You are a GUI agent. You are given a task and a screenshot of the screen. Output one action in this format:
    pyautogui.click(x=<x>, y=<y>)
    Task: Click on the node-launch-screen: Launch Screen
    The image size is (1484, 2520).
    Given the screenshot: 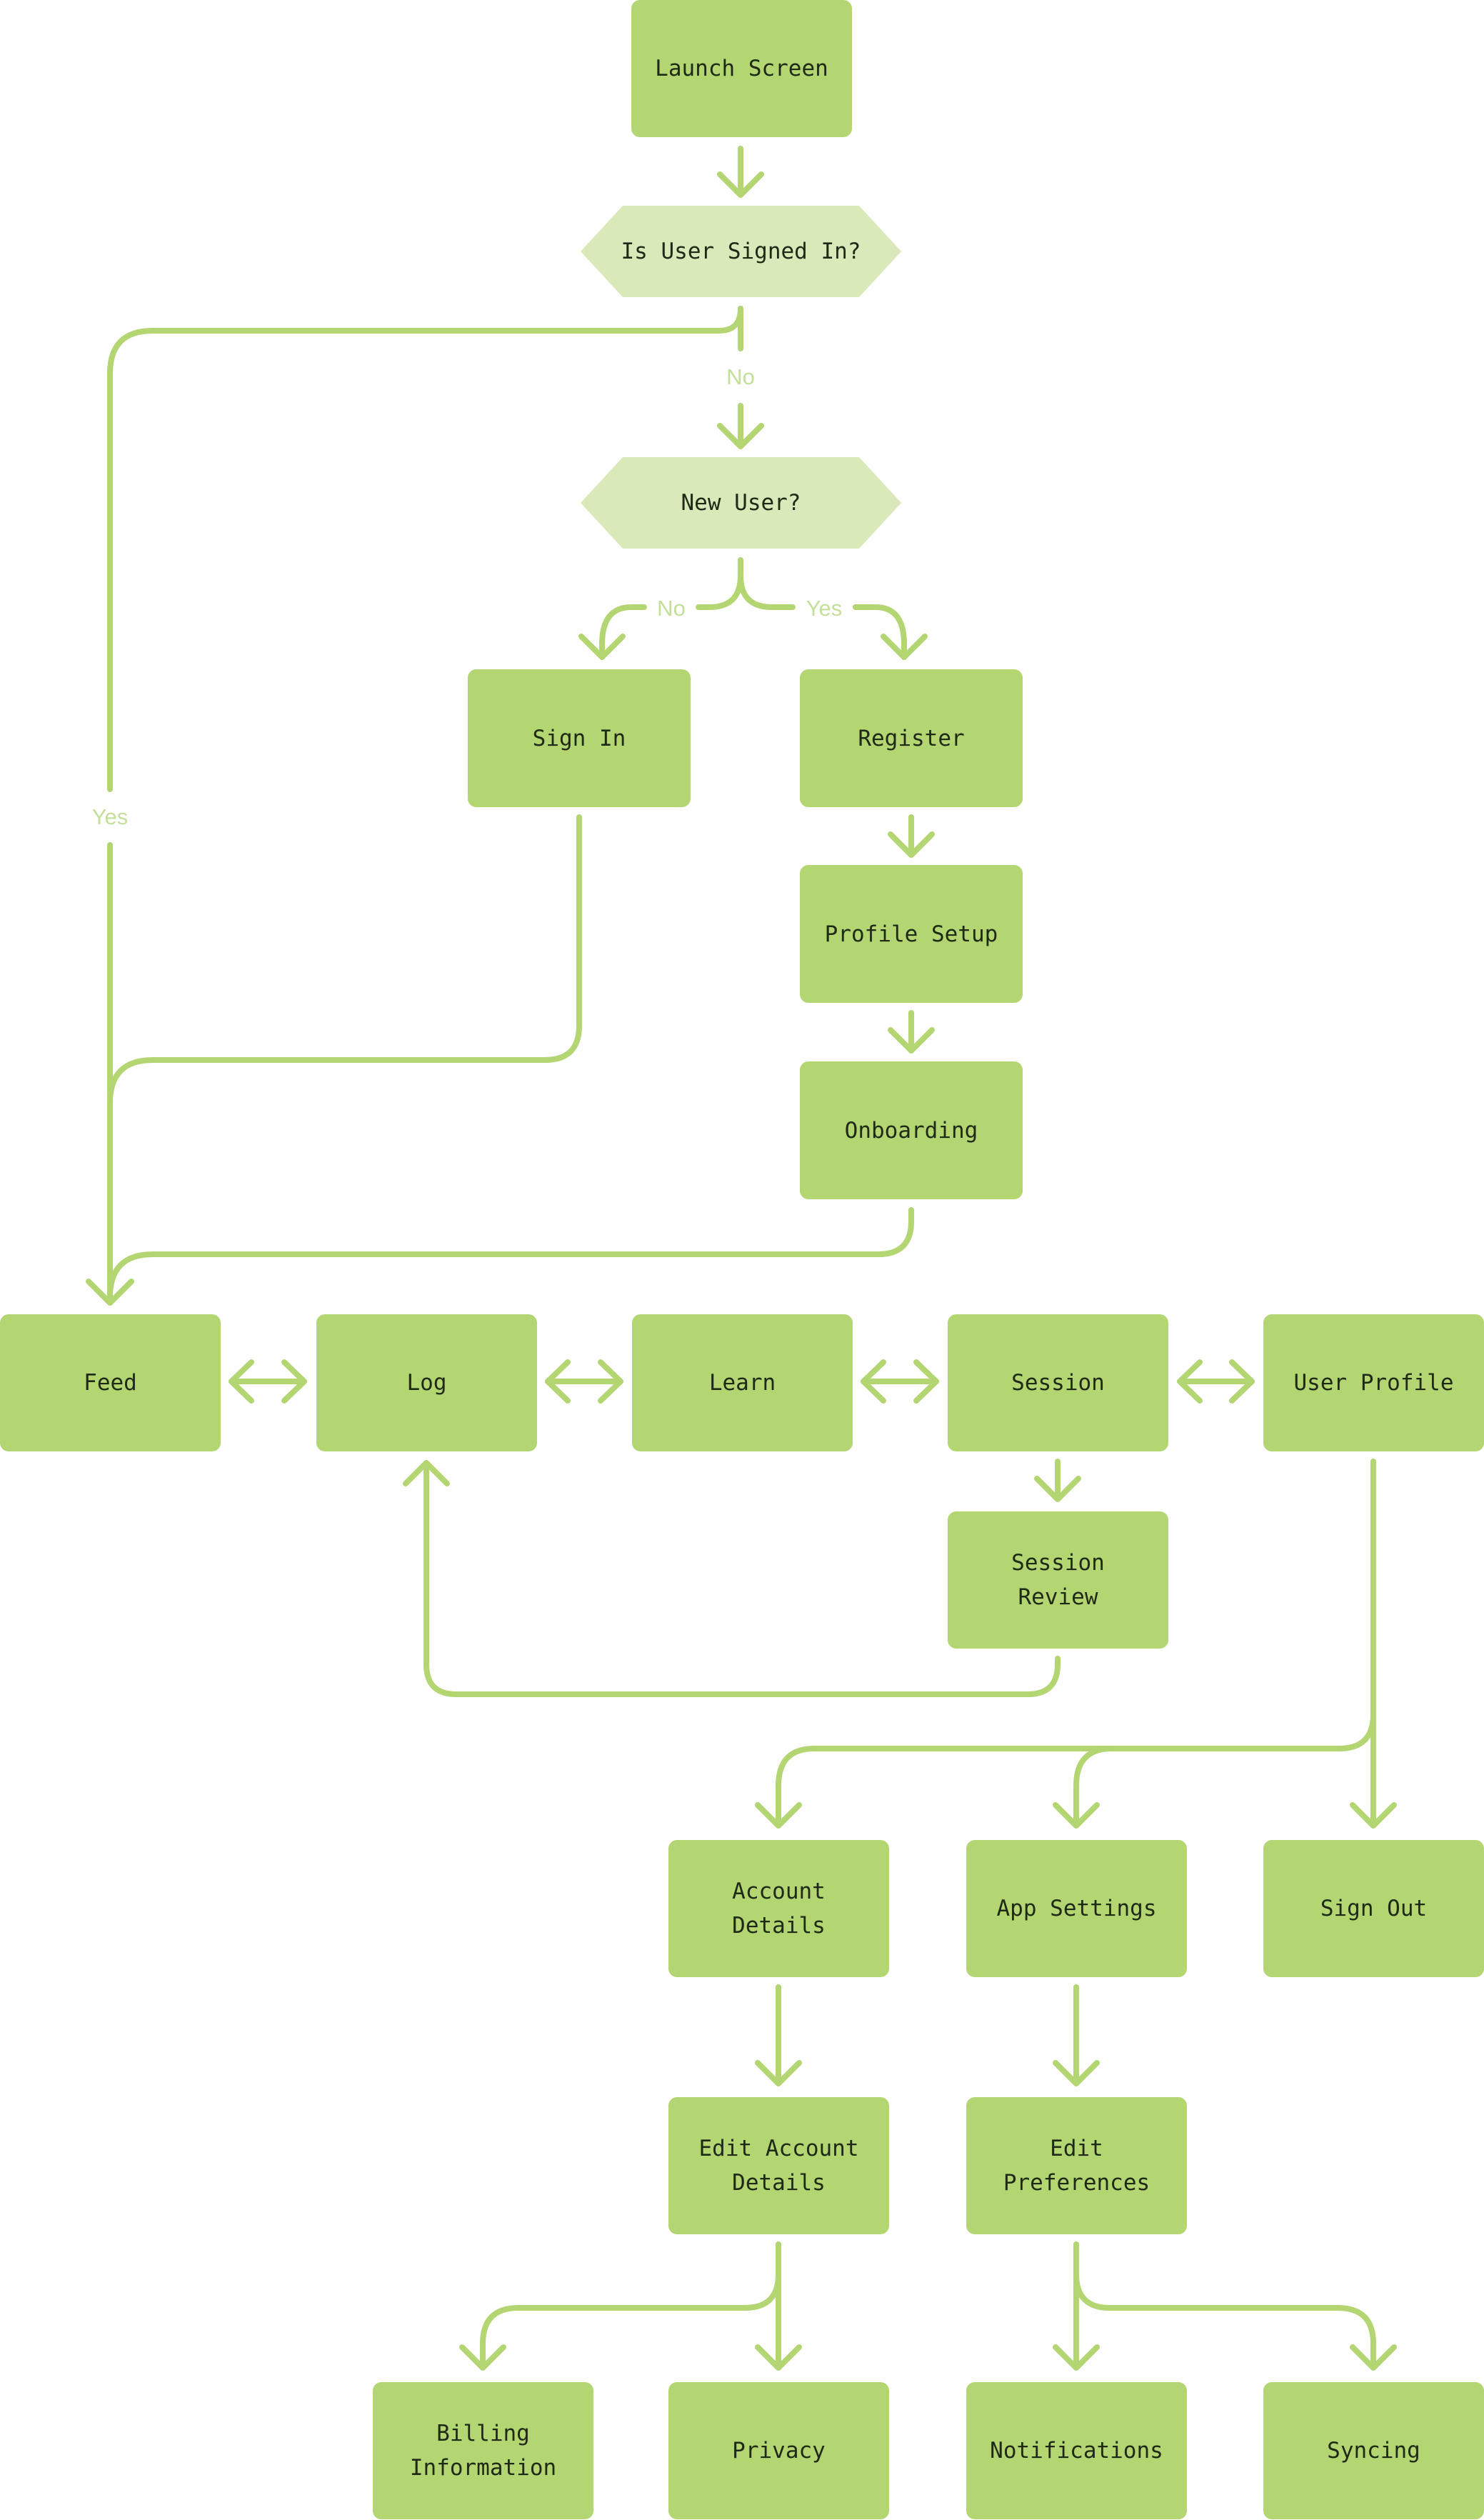 What is the action you would take?
    pyautogui.click(x=742, y=68)
    